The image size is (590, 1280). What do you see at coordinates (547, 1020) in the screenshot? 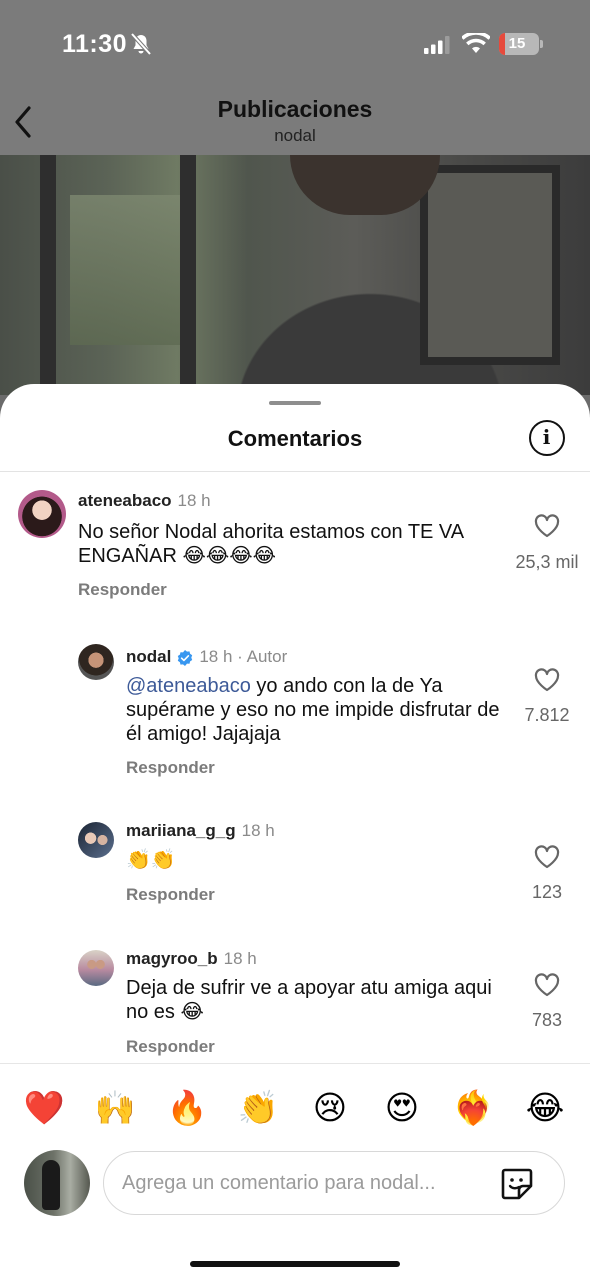
I see `like-count: 783` at bounding box center [547, 1020].